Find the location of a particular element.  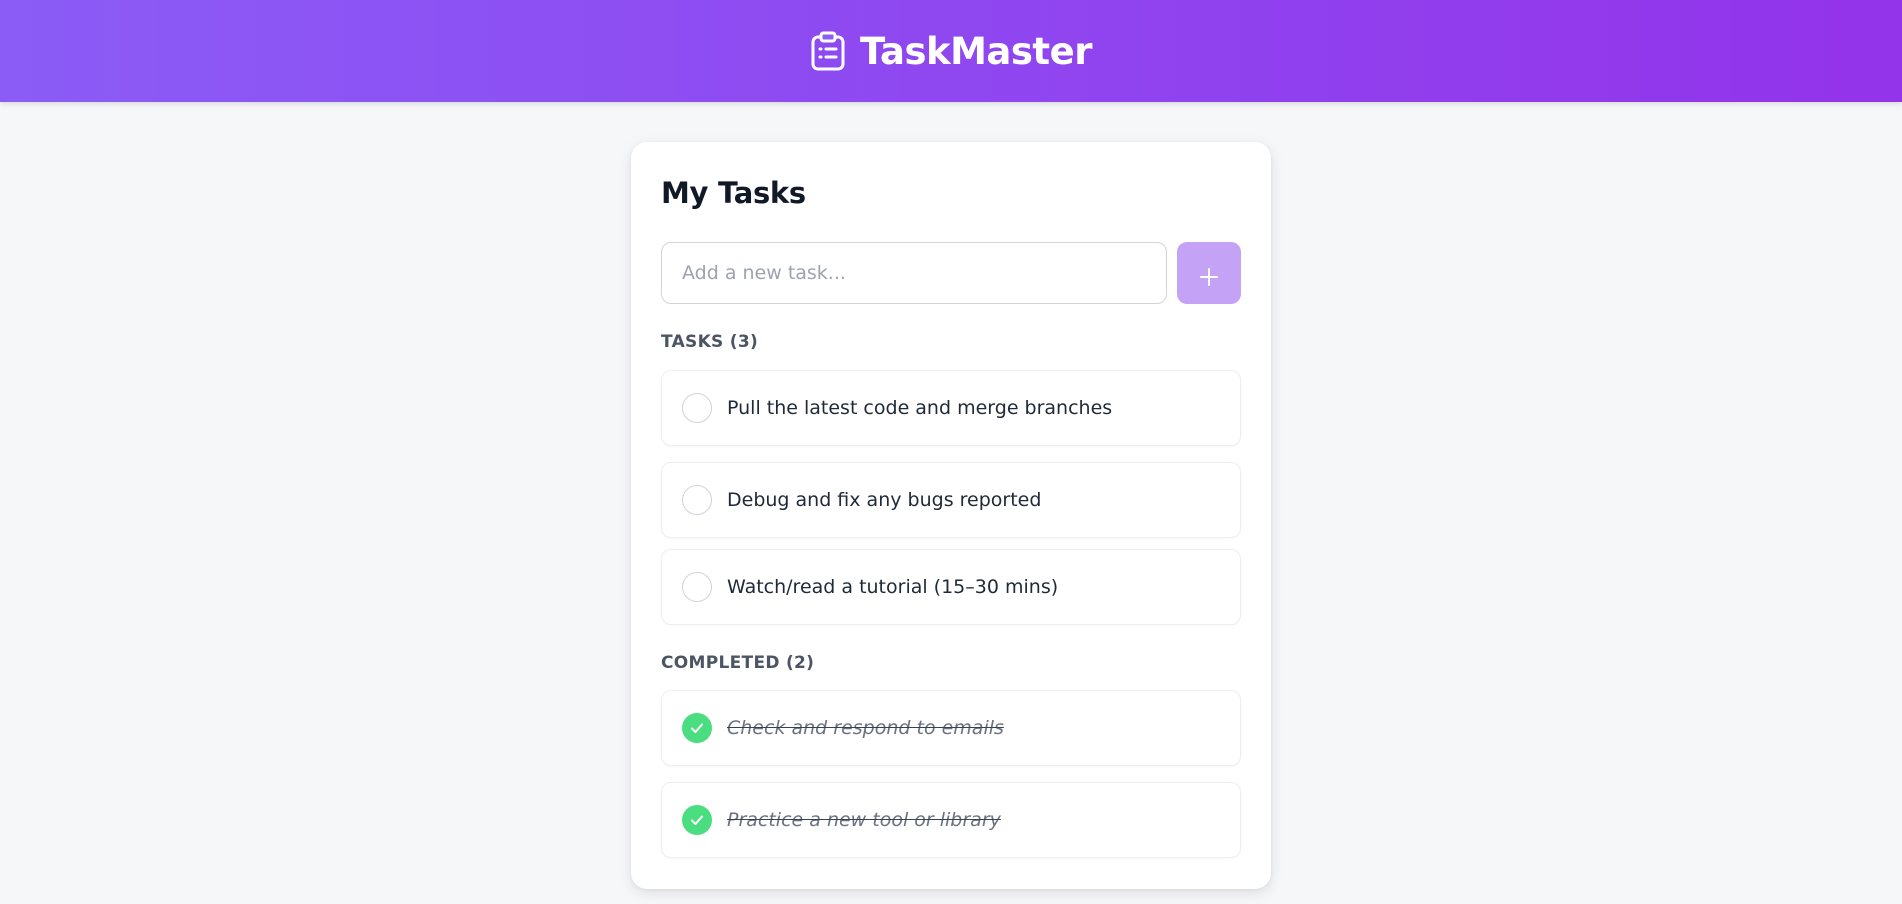

completed-task-item: Practice a new tool or library is located at coordinates (951, 820).